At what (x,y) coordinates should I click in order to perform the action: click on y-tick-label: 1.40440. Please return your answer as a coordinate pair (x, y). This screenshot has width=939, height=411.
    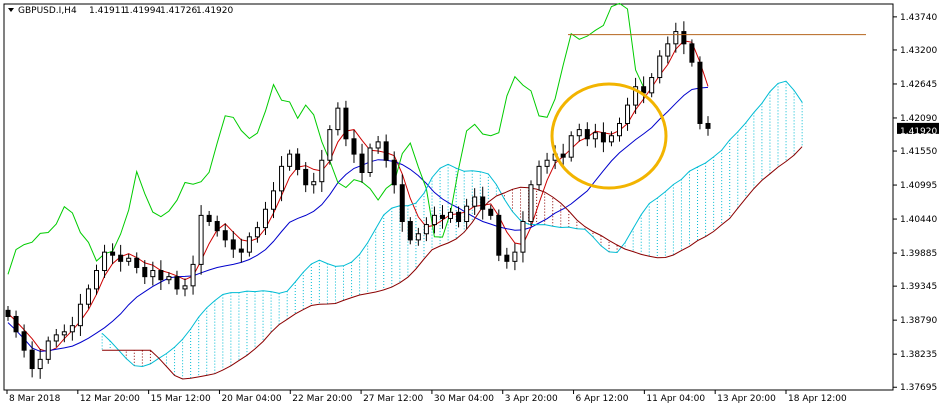
    Looking at the image, I should click on (918, 220).